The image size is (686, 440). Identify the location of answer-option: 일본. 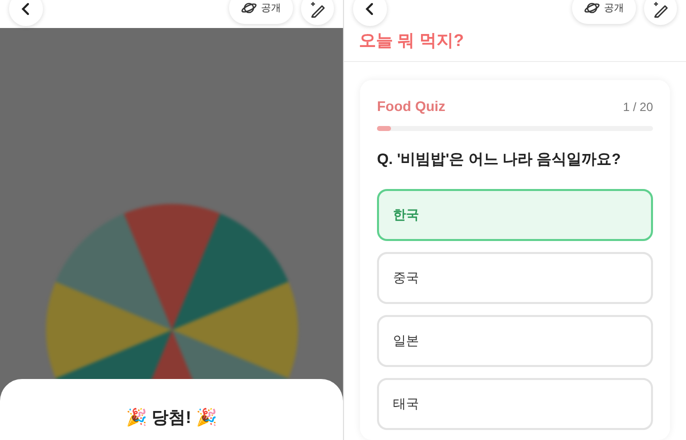
(515, 340).